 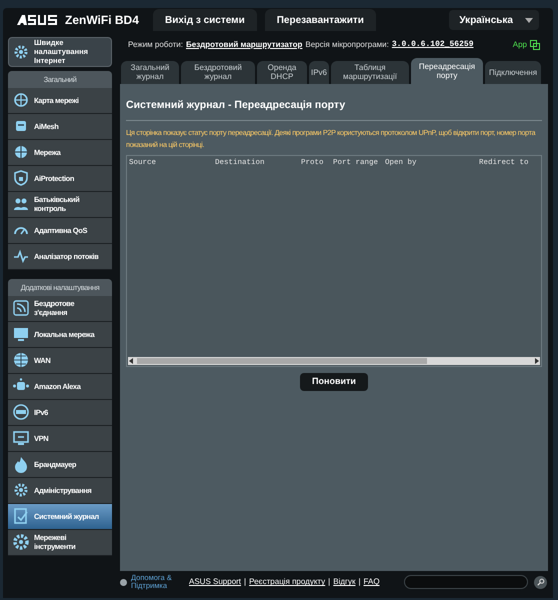 I want to click on tab: Бездротовий журнал, so click(x=218, y=72).